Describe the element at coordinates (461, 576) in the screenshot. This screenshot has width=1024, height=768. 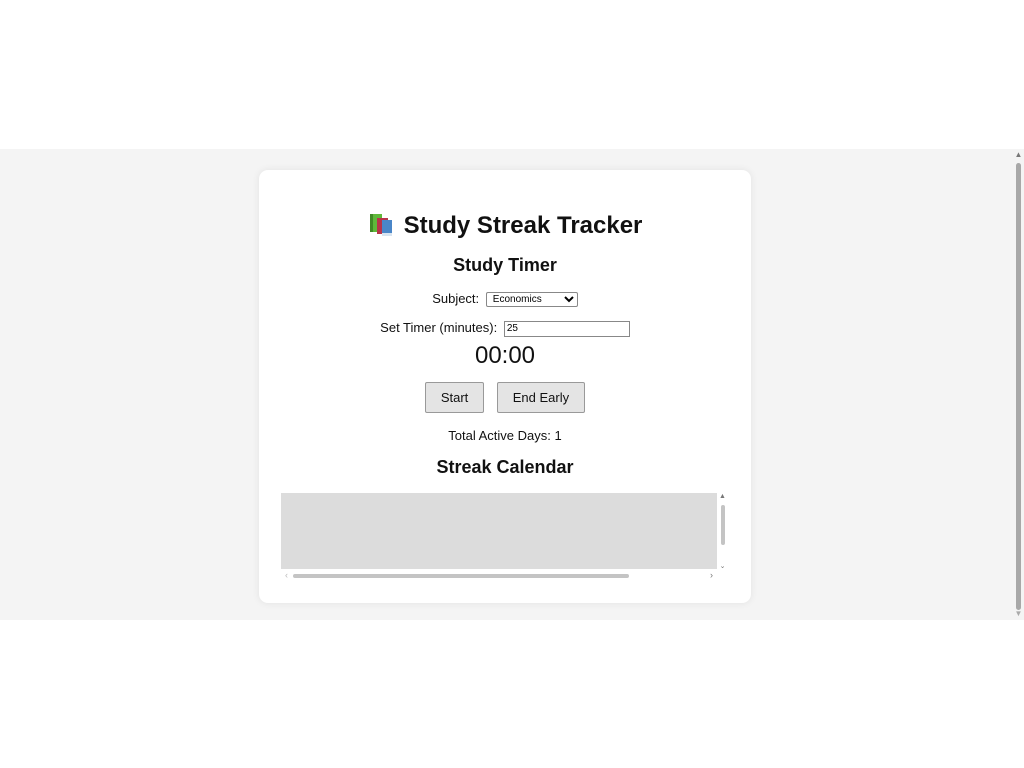
I see `calendar-horizontal-scroll-thumb` at that location.